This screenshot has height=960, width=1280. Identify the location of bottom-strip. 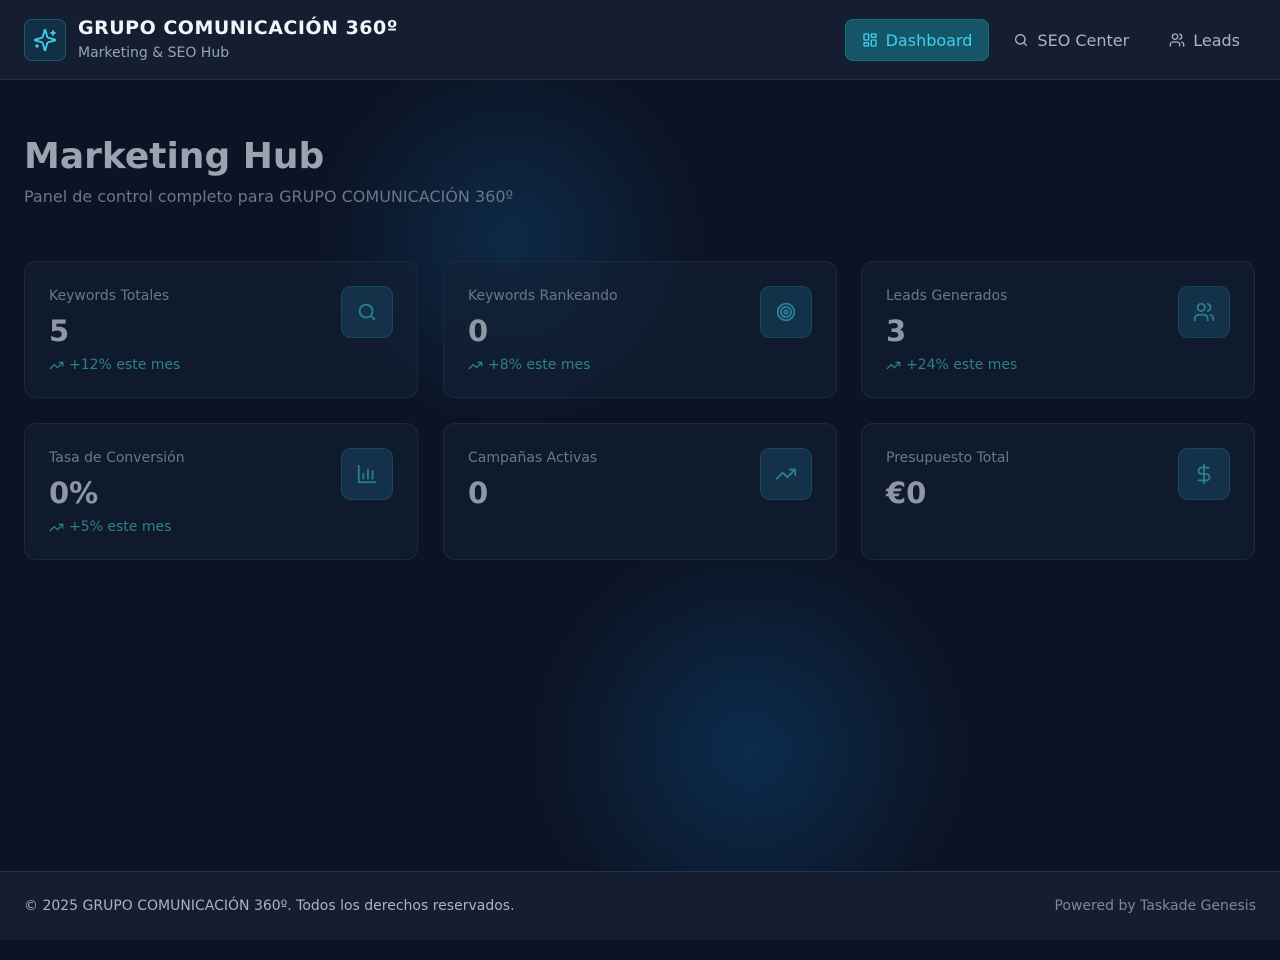
(640, 950).